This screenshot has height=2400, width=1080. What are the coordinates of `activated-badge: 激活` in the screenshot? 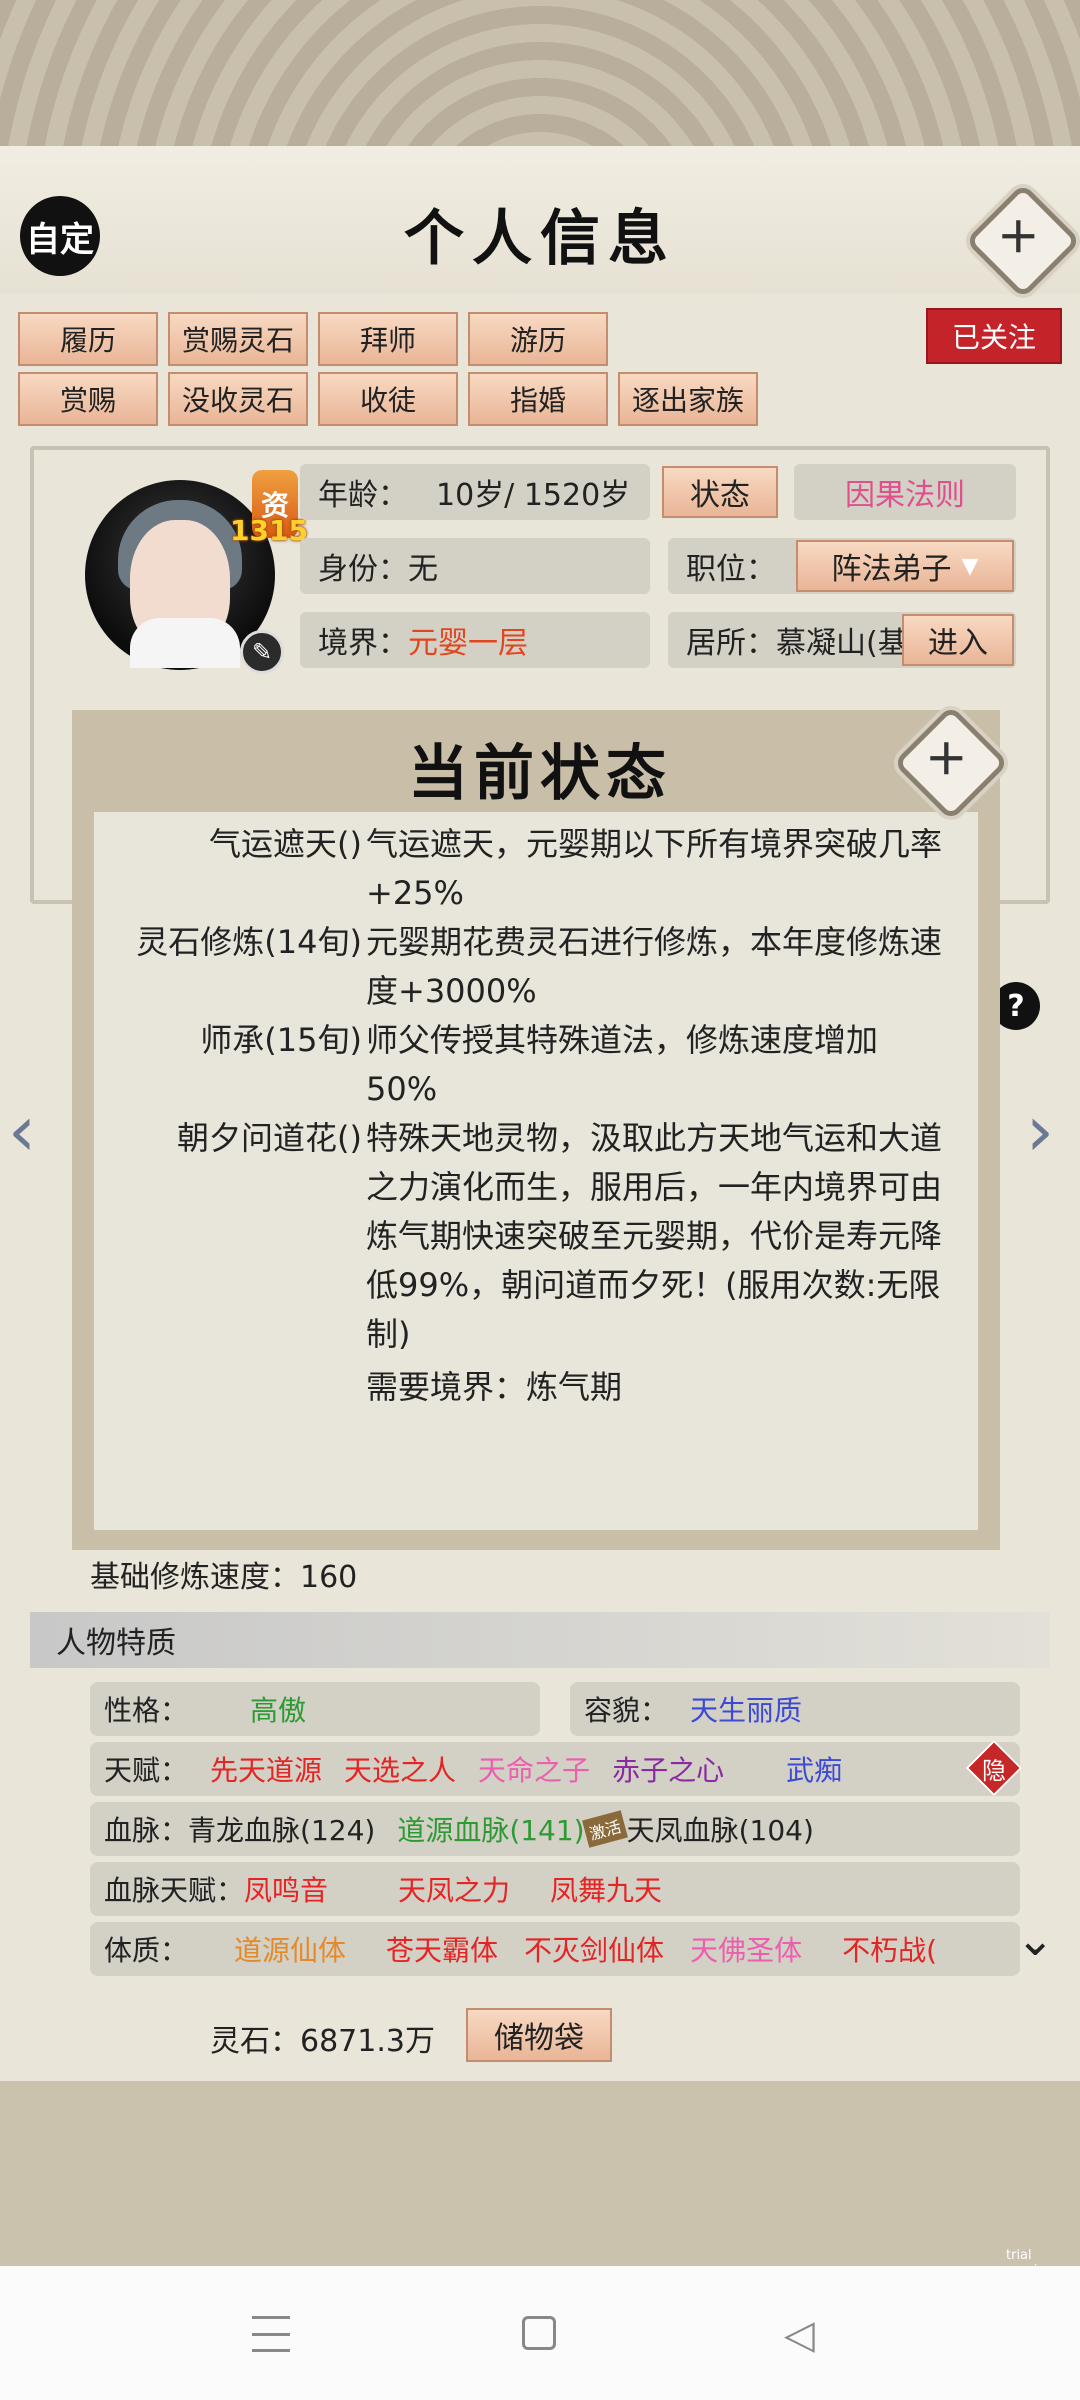 It's located at (604, 1829).